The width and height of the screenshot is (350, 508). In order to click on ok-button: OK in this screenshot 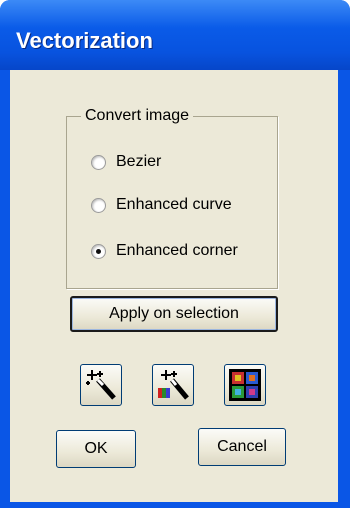, I will do `click(96, 449)`.